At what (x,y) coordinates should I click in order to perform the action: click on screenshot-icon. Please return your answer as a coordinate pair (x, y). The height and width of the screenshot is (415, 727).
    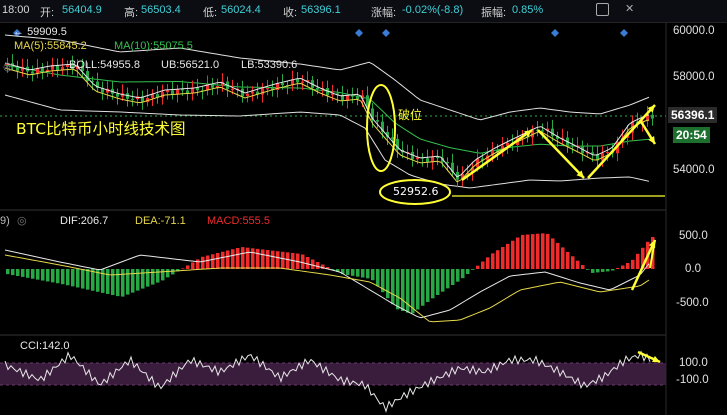
    Looking at the image, I should click on (602, 9).